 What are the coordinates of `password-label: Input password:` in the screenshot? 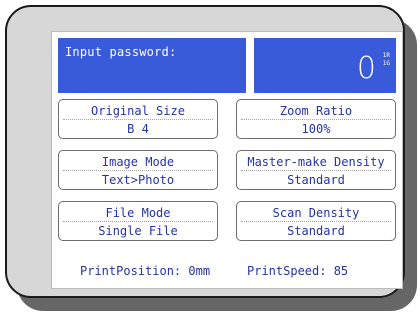 It's located at (121, 52).